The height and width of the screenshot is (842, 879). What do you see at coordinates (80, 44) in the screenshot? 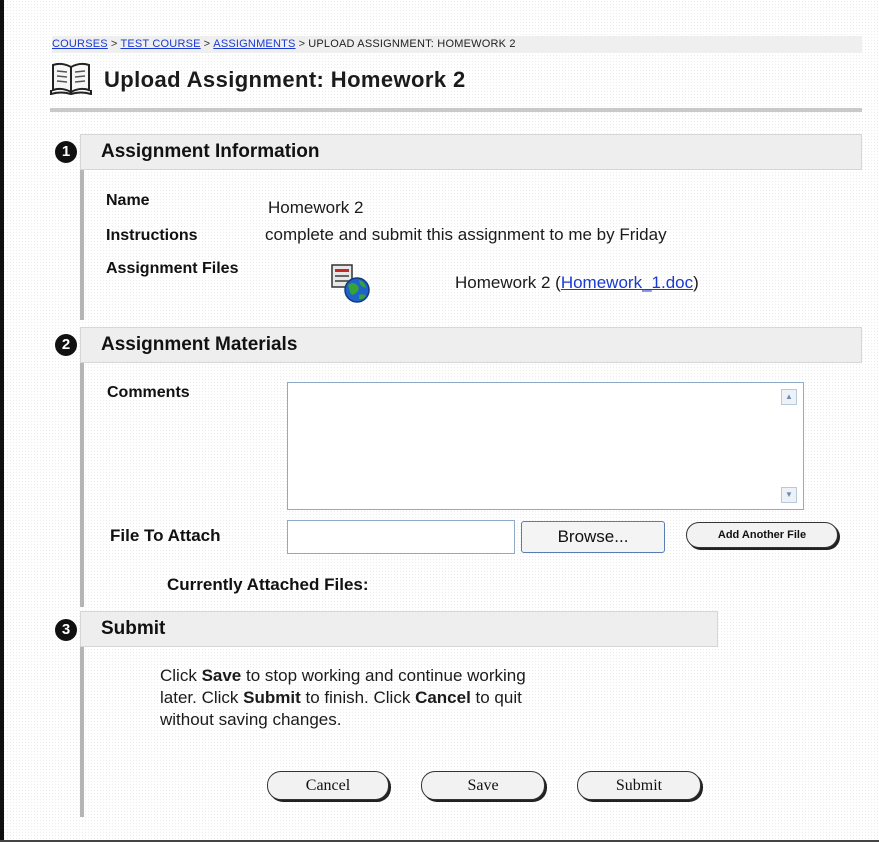
I see `breadcrumb-courses-link: COURSES` at bounding box center [80, 44].